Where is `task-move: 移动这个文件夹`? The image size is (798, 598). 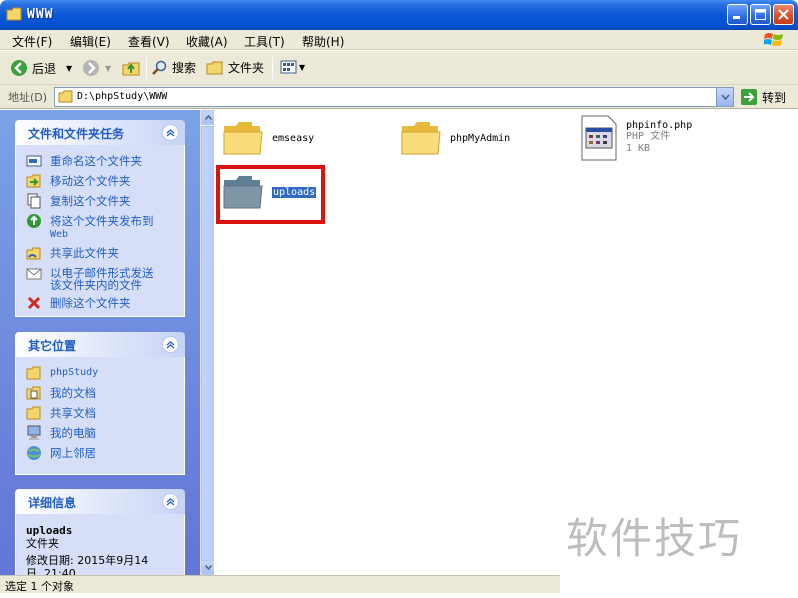 task-move: 移动这个文件夹 is located at coordinates (105, 181).